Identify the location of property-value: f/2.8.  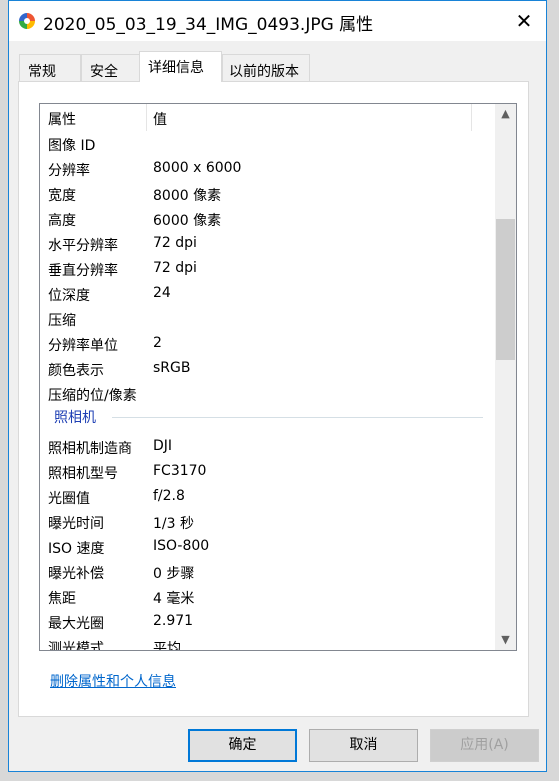
(169, 496).